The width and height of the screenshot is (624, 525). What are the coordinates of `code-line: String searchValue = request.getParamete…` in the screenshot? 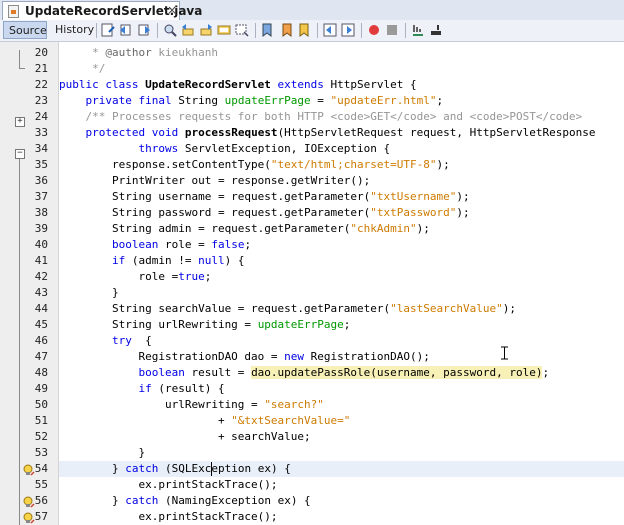 It's located at (341, 309).